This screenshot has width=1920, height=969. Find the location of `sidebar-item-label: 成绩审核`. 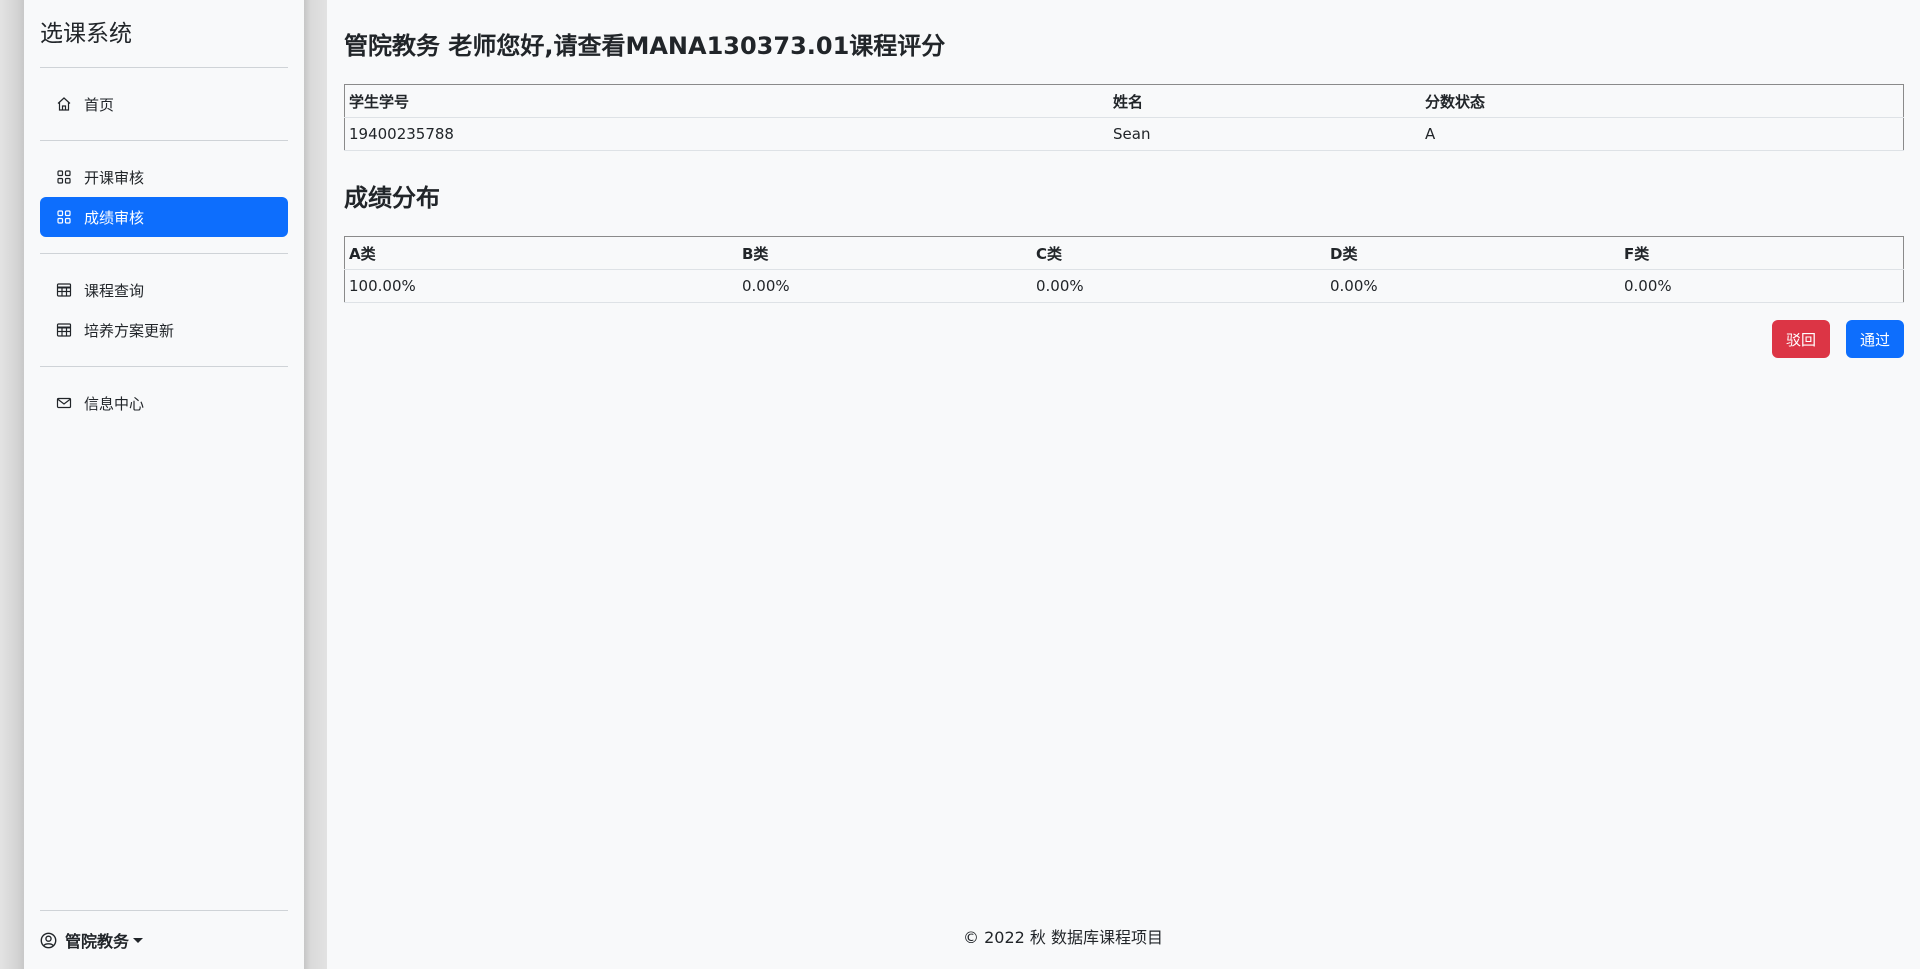

sidebar-item-label: 成绩审核 is located at coordinates (114, 217).